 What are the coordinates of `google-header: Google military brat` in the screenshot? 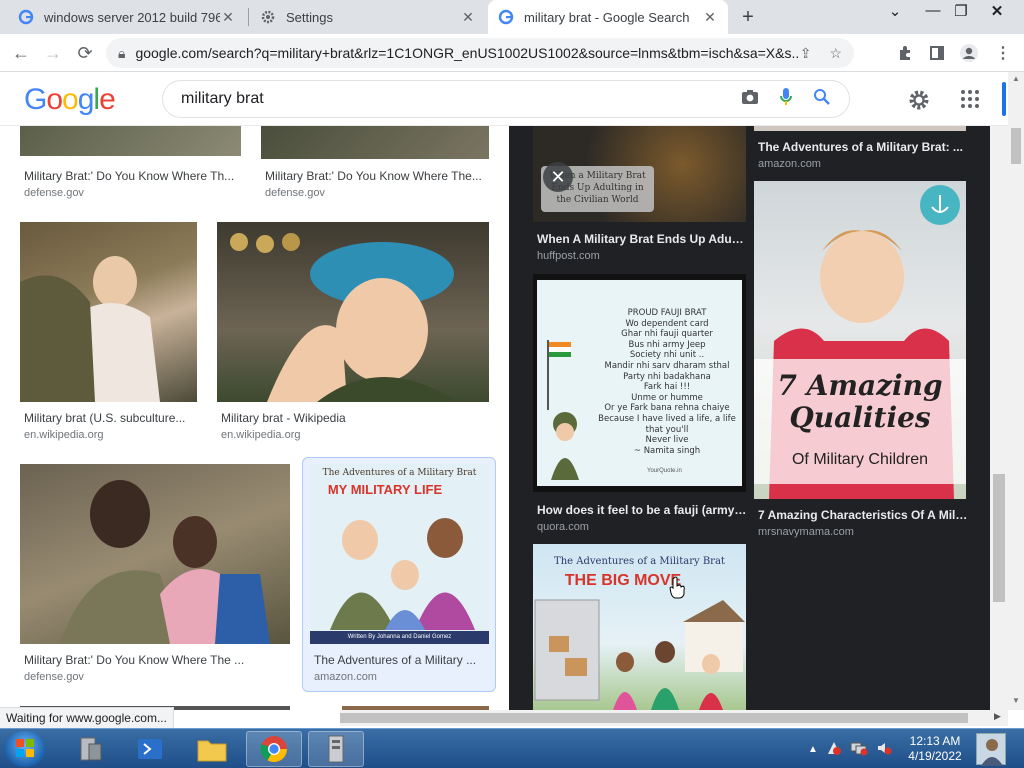 It's located at (504, 99).